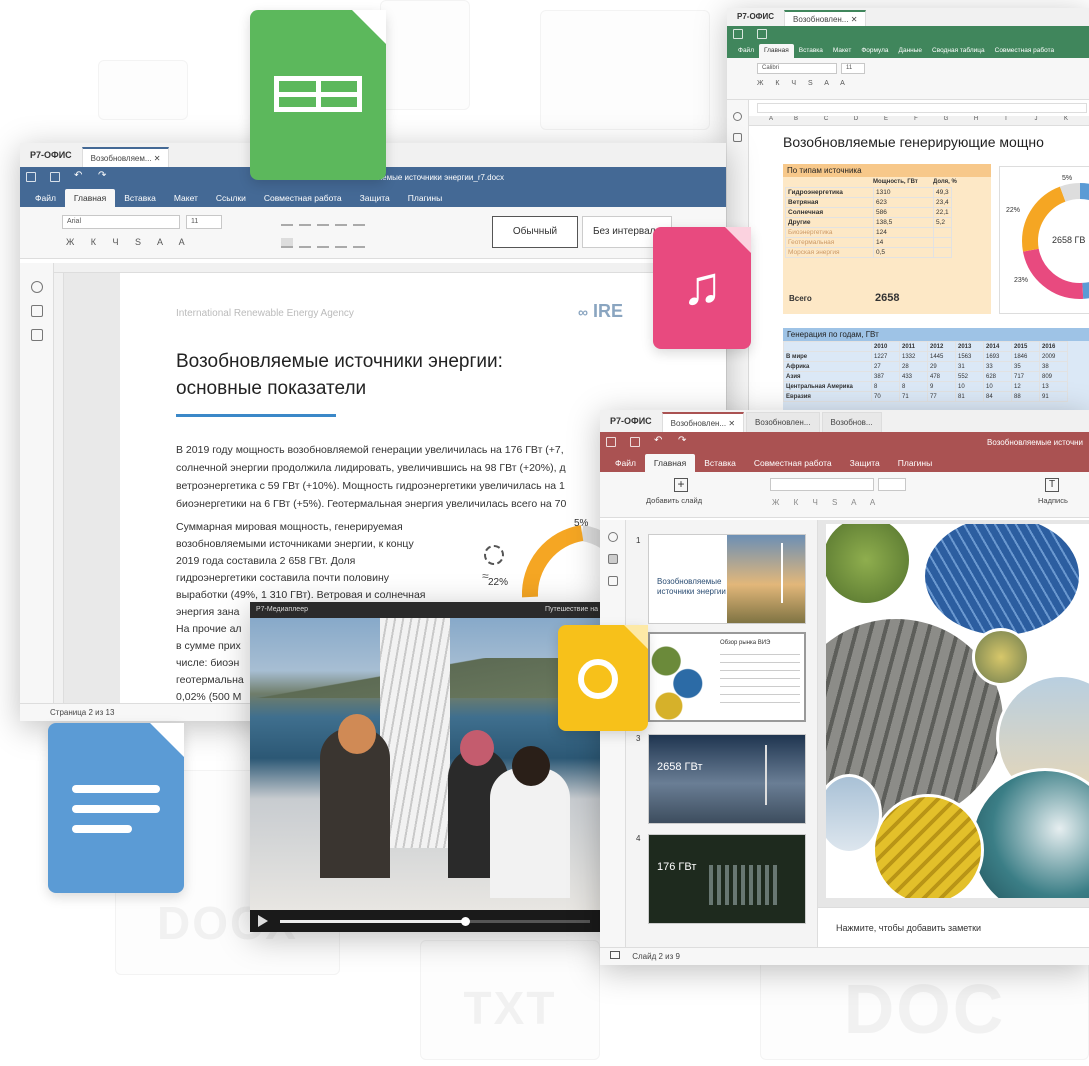 The width and height of the screenshot is (1089, 1066). What do you see at coordinates (976, 120) in the screenshot?
I see `col-header: H` at bounding box center [976, 120].